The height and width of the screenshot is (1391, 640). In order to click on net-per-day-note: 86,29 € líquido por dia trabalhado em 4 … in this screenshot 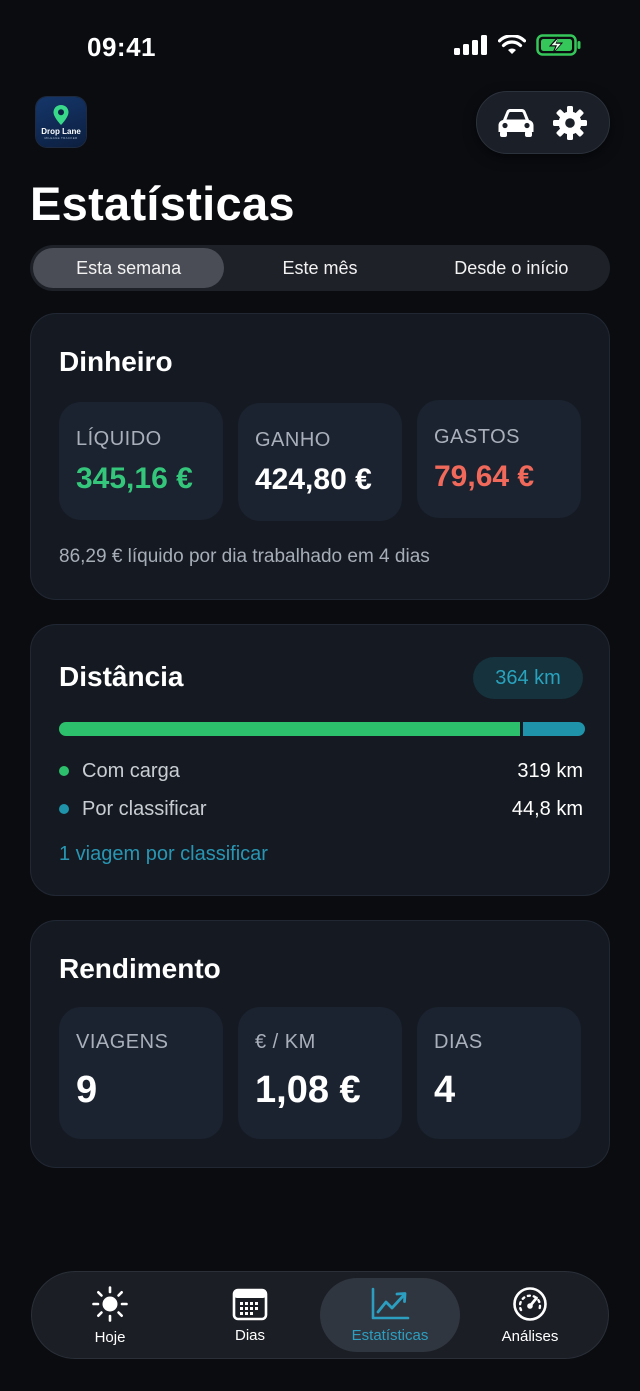, I will do `click(244, 556)`.